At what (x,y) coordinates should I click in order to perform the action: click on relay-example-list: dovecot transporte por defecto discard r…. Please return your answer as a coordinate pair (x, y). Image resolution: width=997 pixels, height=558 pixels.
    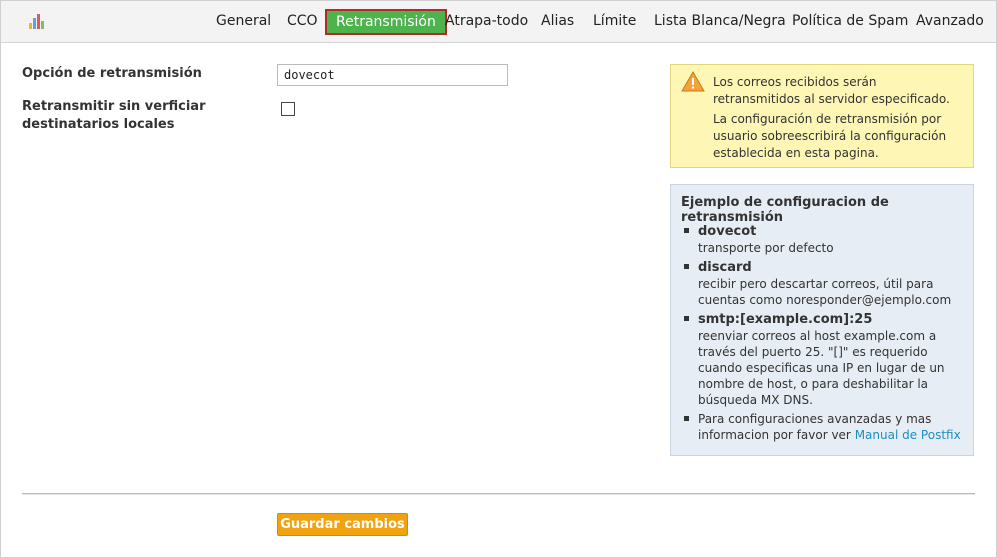
    Looking at the image, I should click on (823, 334).